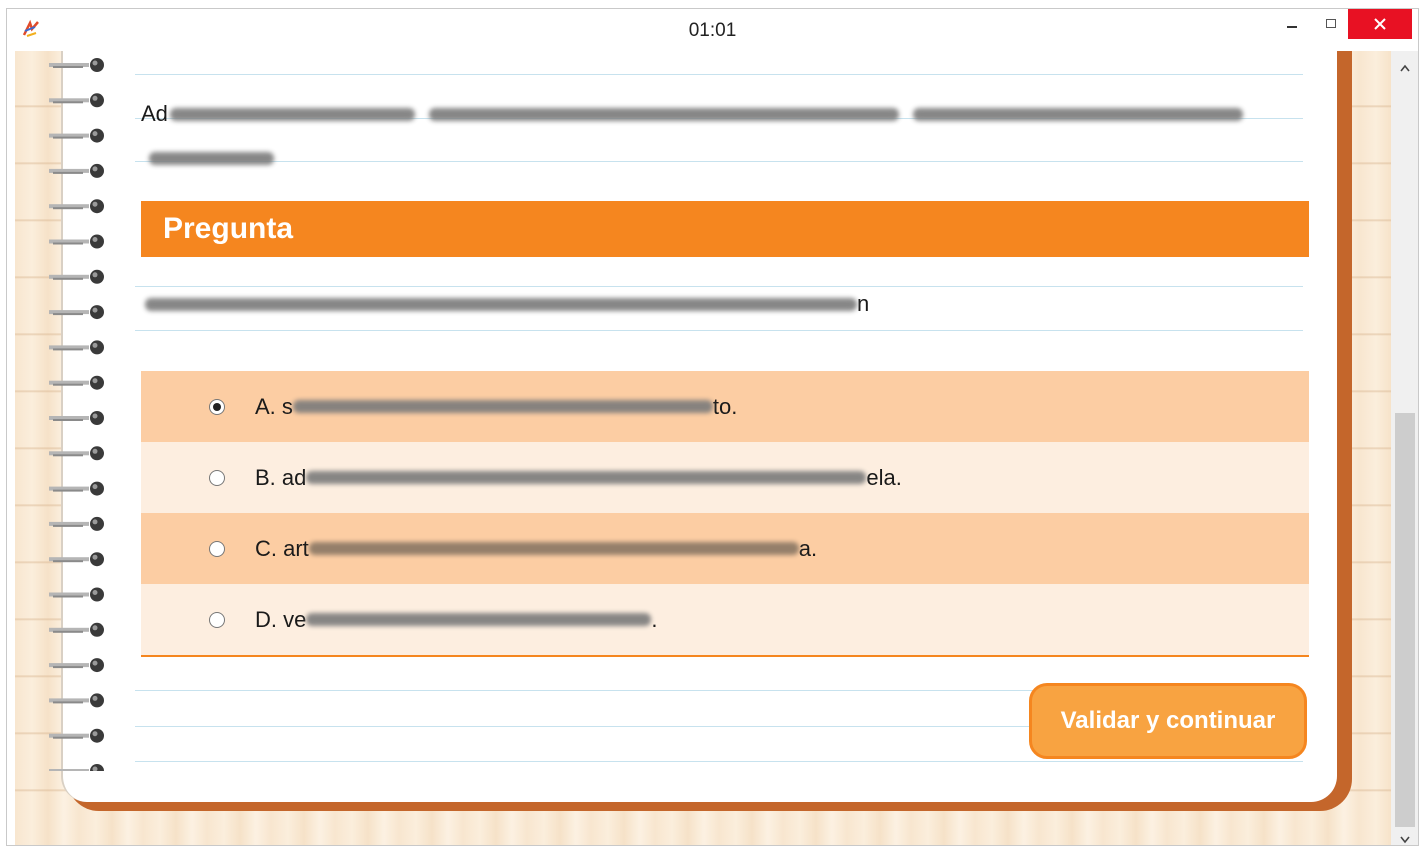 The height and width of the screenshot is (850, 1427). Describe the element at coordinates (274, 406) in the screenshot. I see `option-text-start: A. s` at that location.